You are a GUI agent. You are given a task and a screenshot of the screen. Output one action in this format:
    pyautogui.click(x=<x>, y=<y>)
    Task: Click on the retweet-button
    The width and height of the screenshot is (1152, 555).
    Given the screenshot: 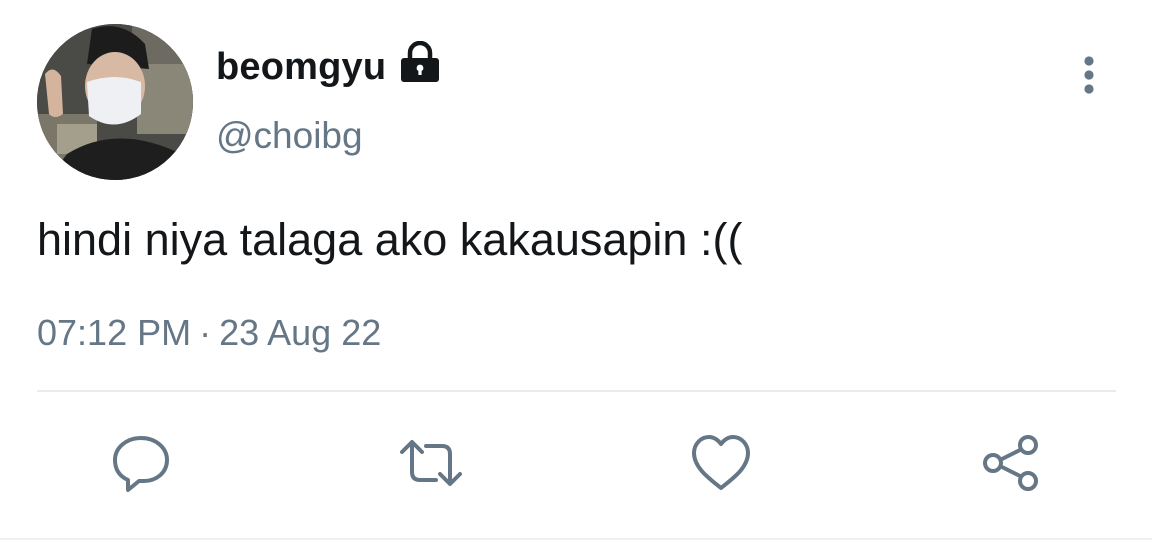 What is the action you would take?
    pyautogui.click(x=431, y=463)
    